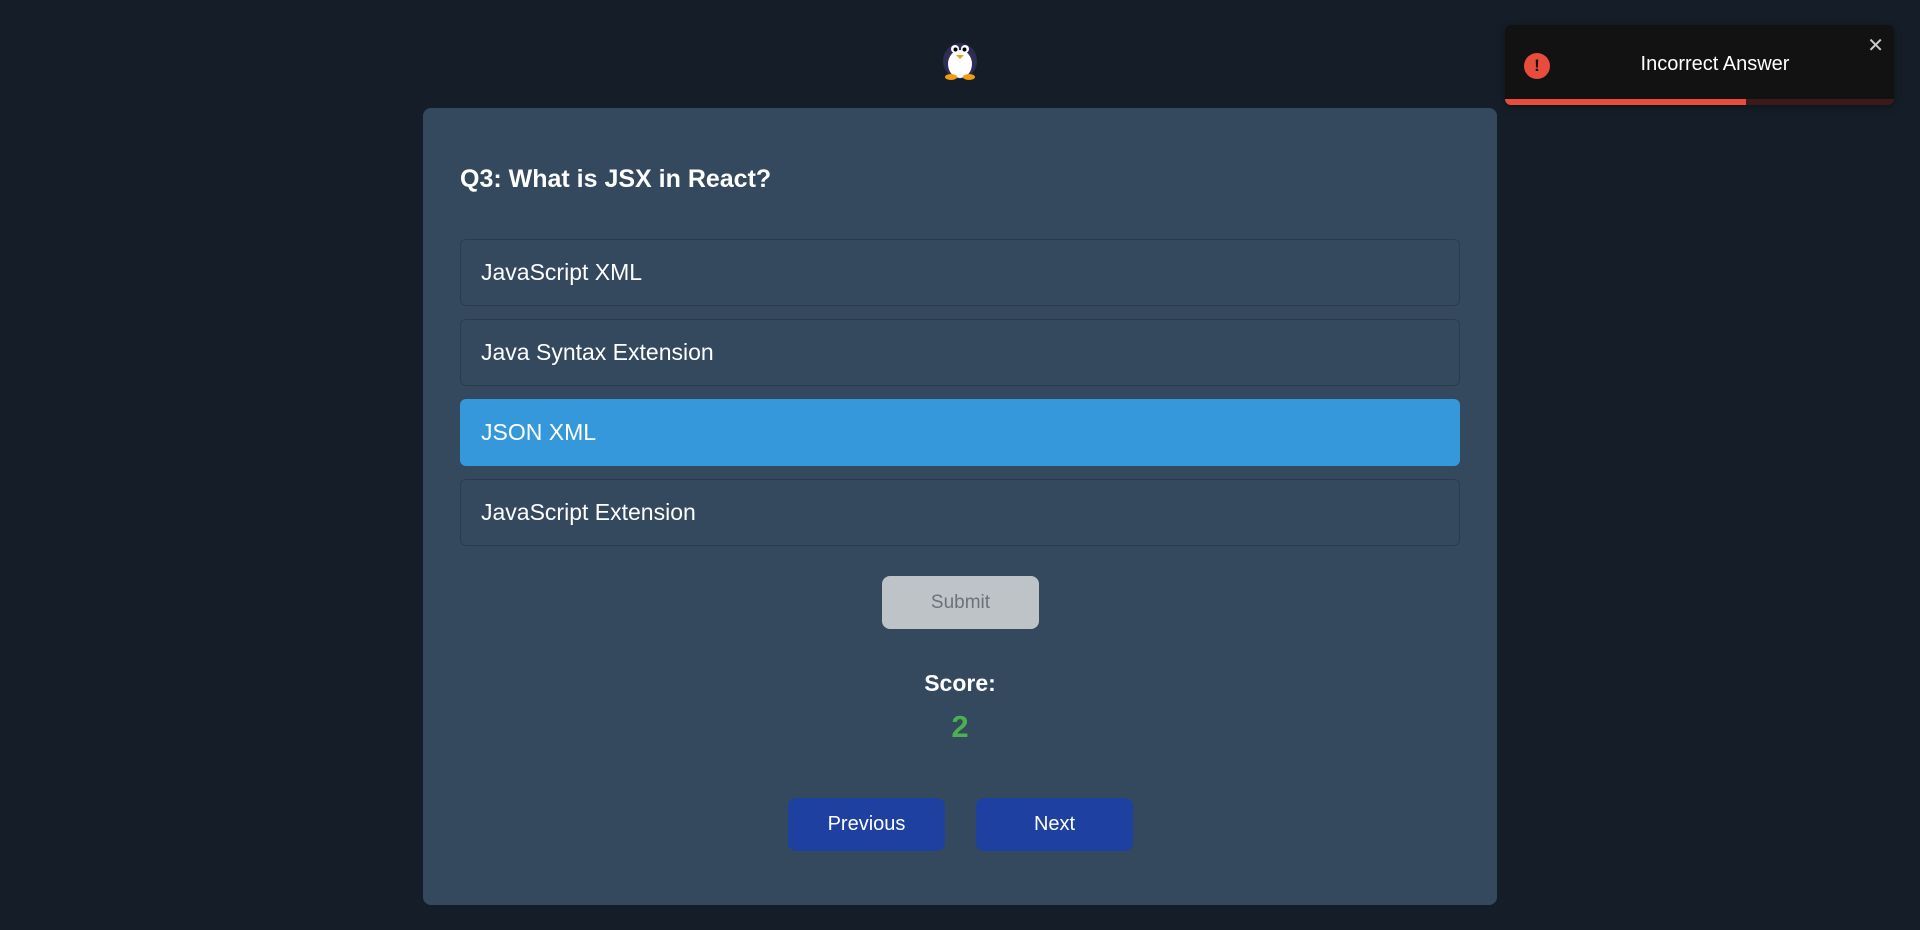  I want to click on option-label: JSON XML, so click(539, 432).